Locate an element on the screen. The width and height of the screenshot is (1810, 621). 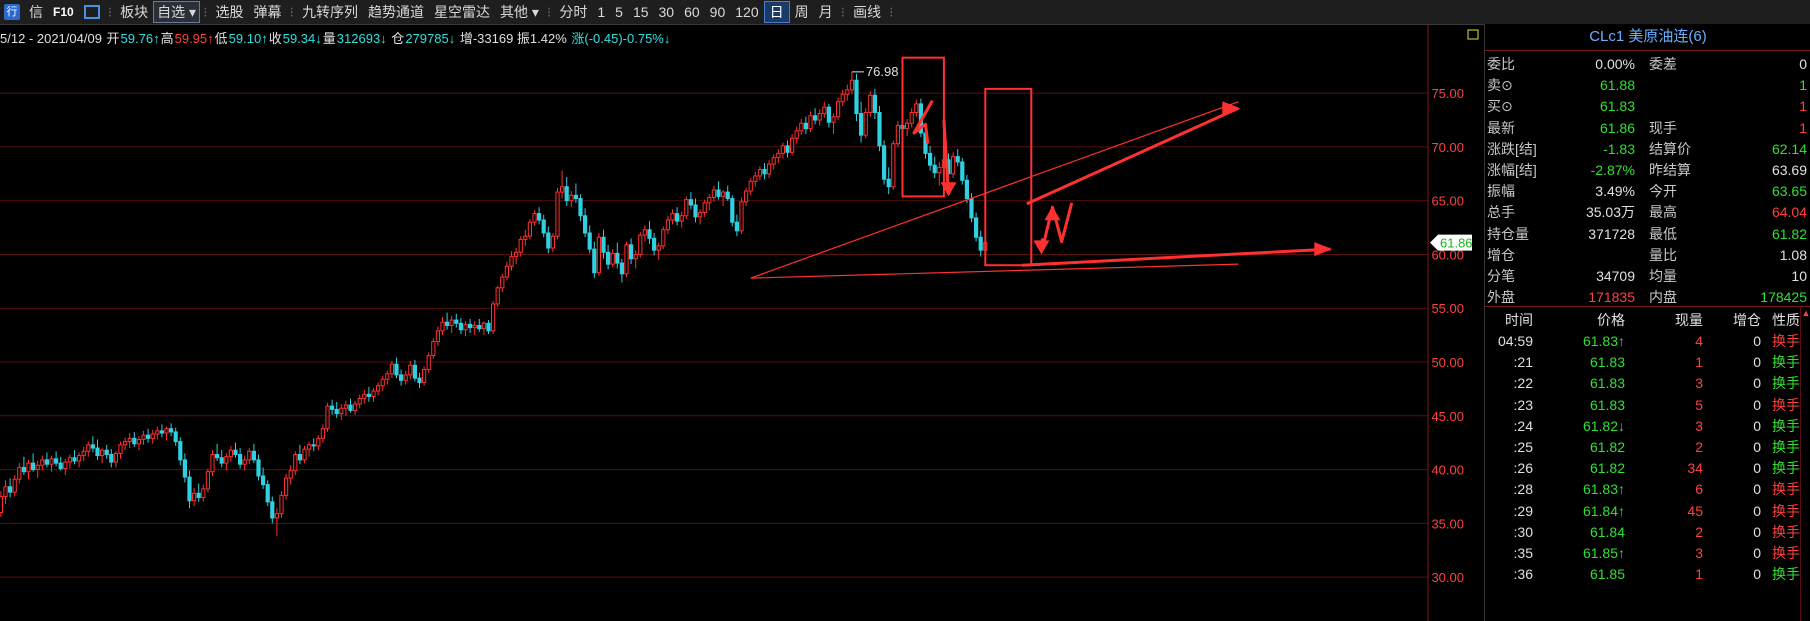
settings-icon is located at coordinates (1473, 34).